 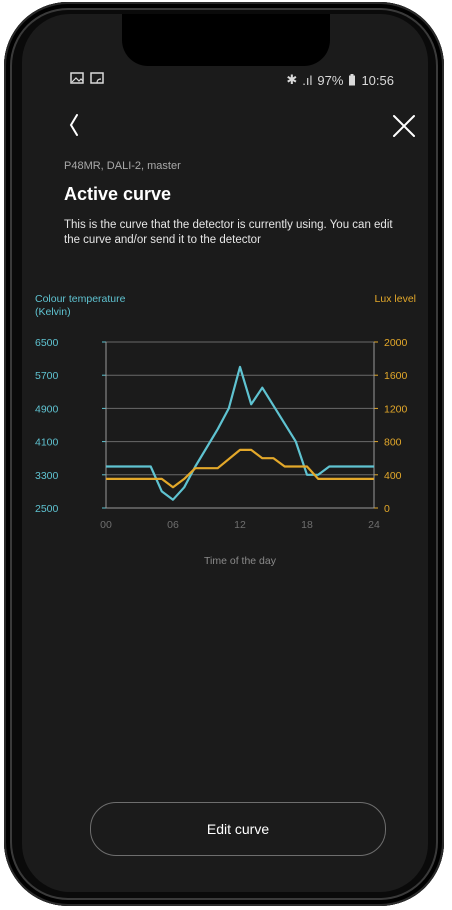 I want to click on close-icon, so click(x=404, y=126).